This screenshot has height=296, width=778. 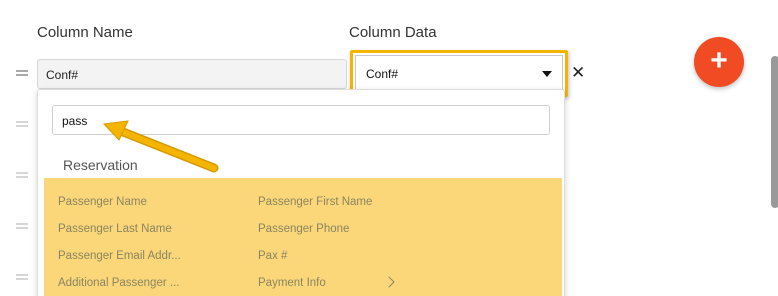 I want to click on option-payment-info: Payment Info, so click(x=292, y=283).